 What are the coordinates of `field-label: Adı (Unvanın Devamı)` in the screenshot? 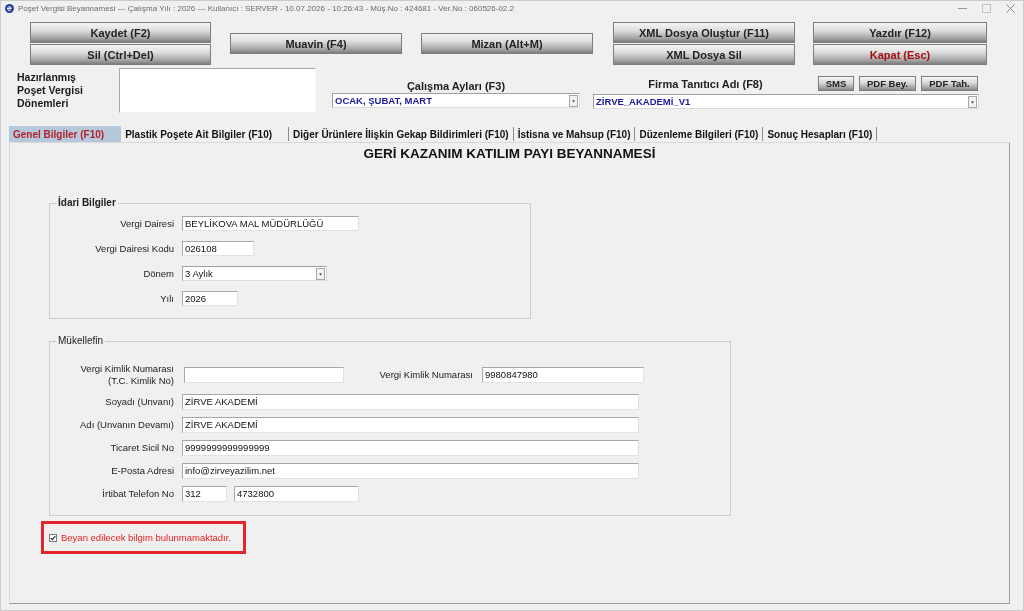 It's located at (126, 425).